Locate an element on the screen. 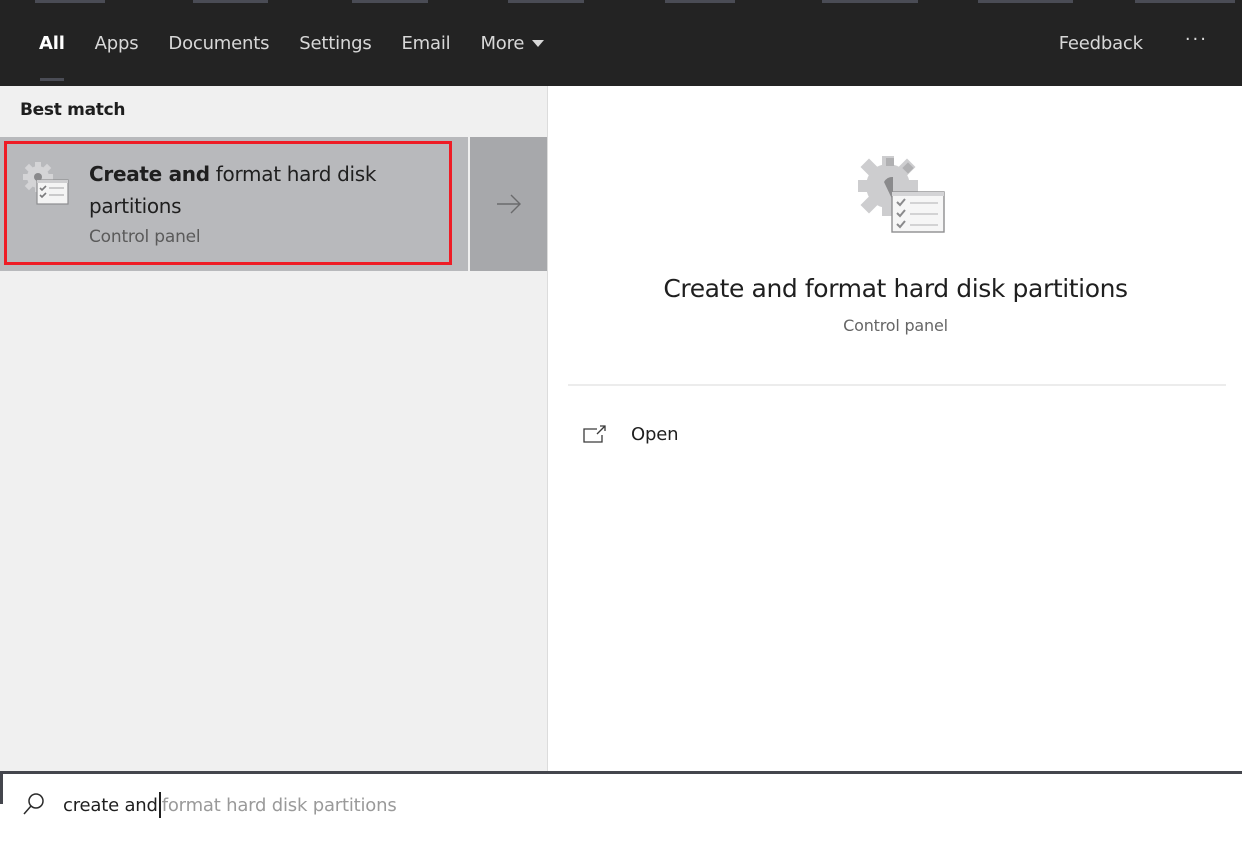 The image size is (1242, 848). caret-down-icon is located at coordinates (538, 43).